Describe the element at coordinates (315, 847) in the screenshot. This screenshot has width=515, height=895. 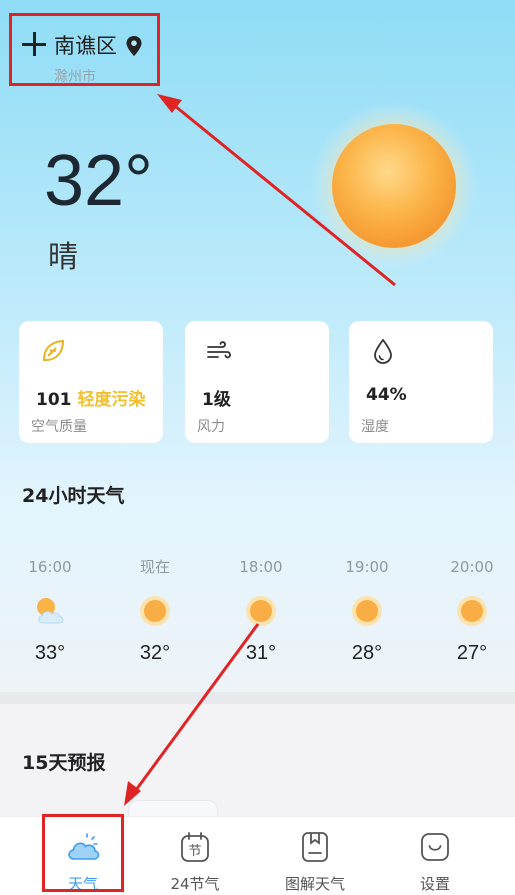
I see `bookmark-book-icon` at that location.